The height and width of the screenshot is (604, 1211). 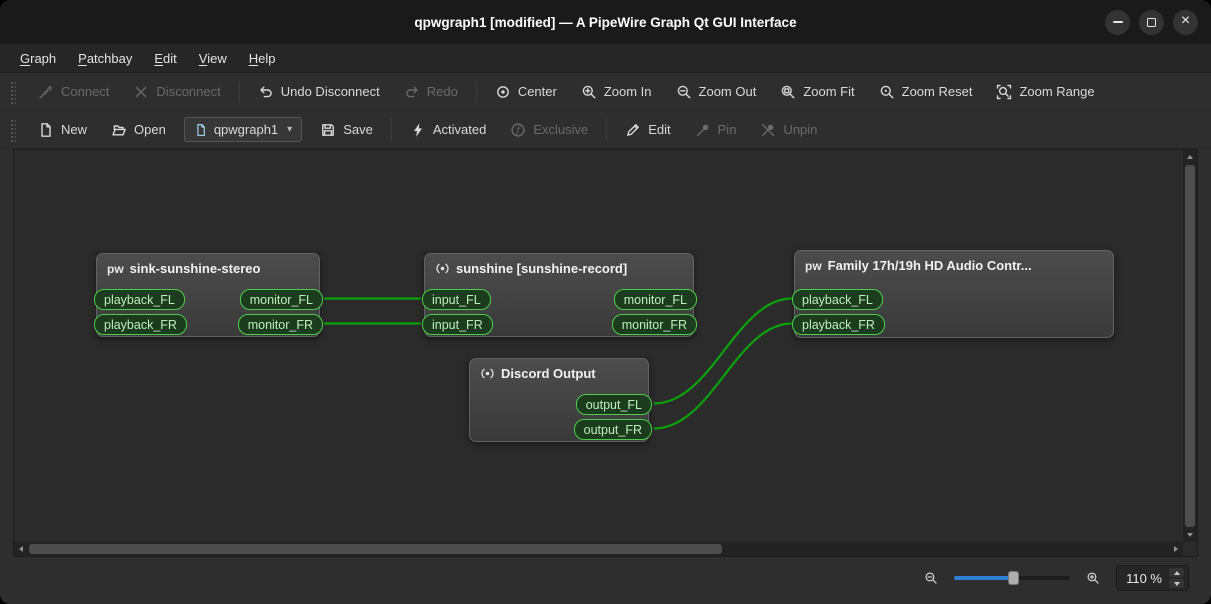 I want to click on patchbay-selector-value: qpwgraph1, so click(x=246, y=129).